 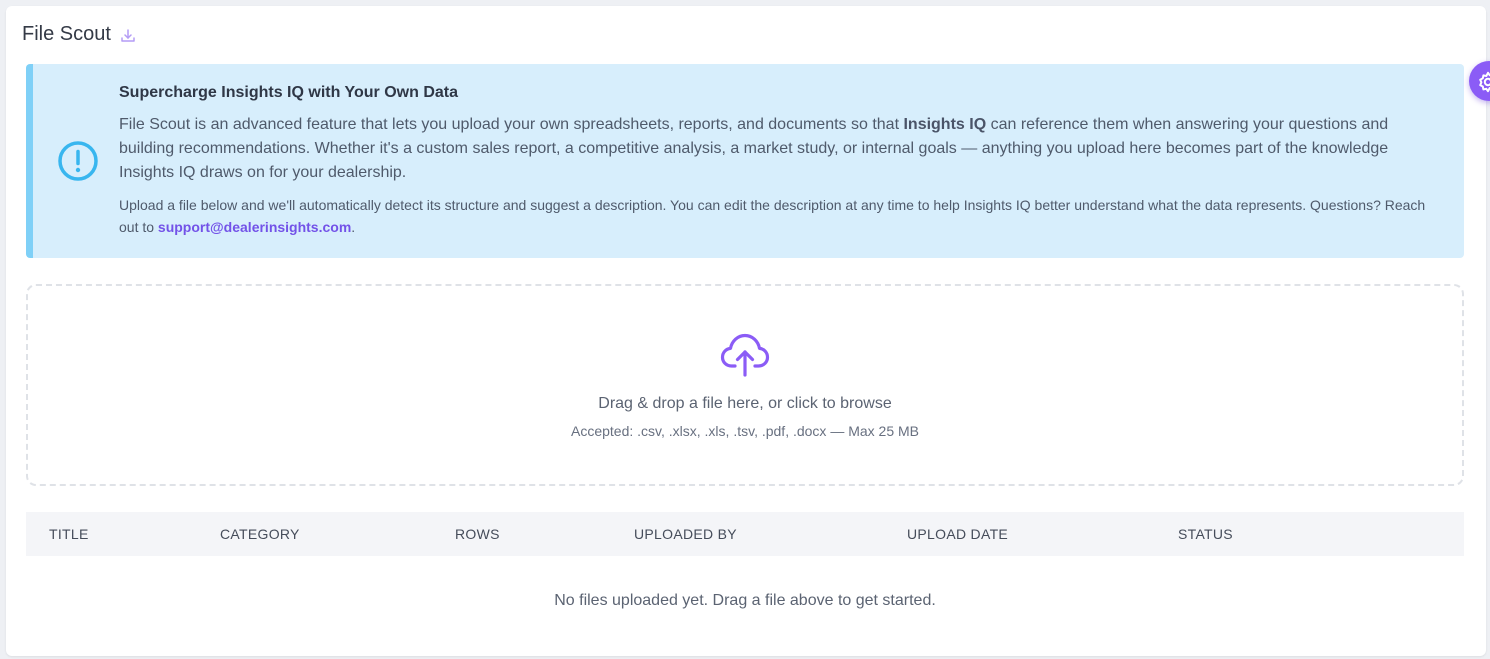 I want to click on download-icon, so click(x=128, y=36).